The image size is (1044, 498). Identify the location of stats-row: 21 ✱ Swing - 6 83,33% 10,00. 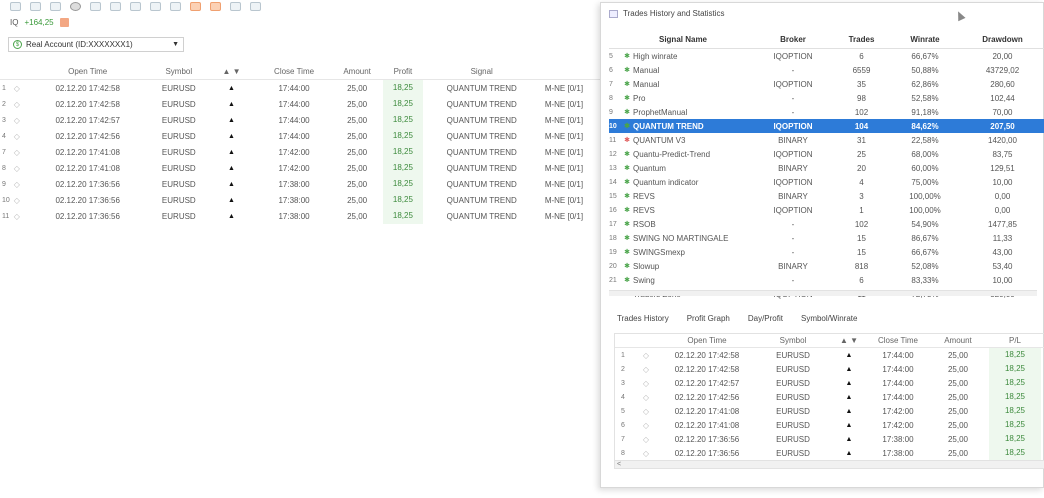
(826, 280).